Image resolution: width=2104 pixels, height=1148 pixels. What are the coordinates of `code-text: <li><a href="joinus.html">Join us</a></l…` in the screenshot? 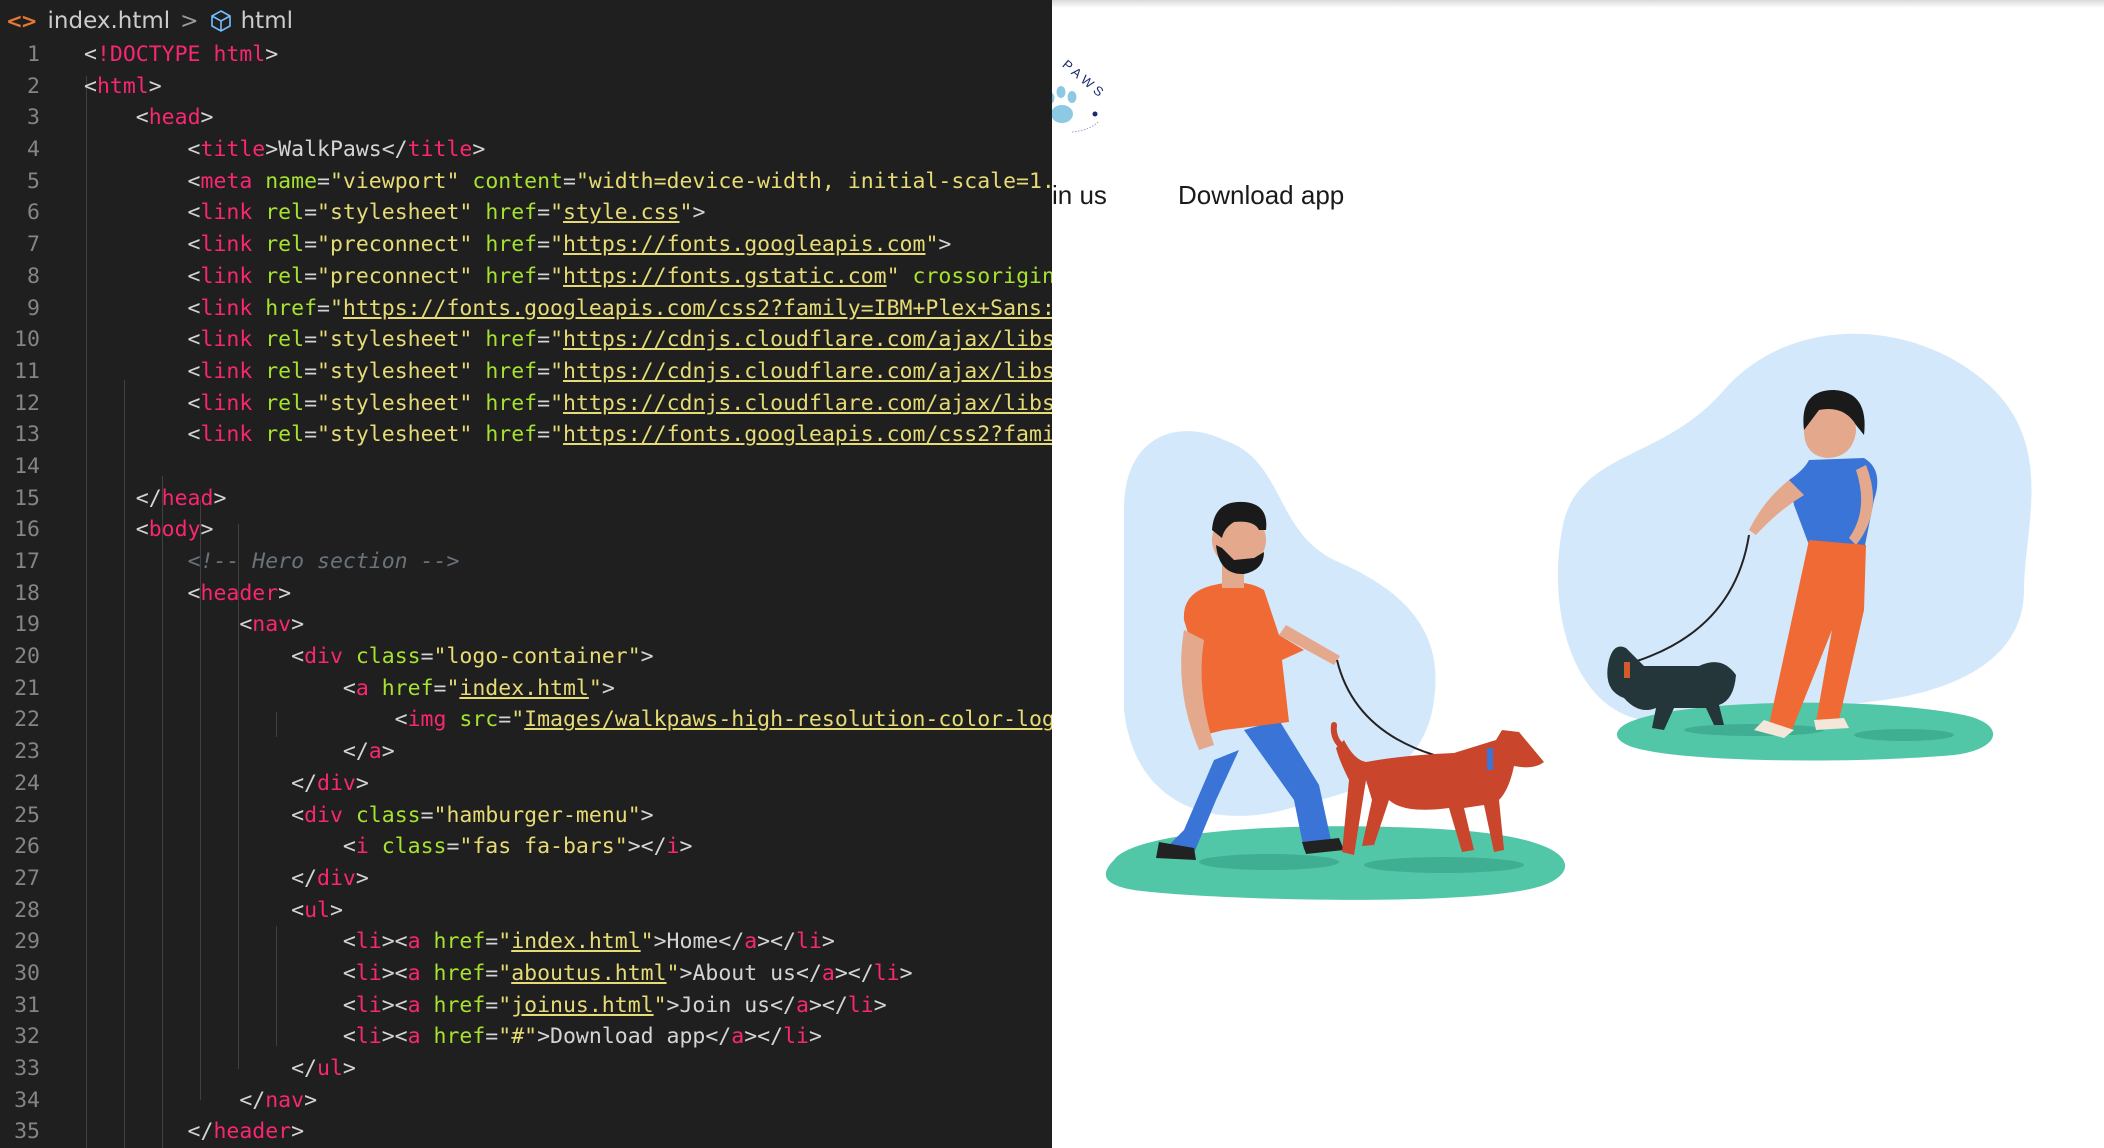 It's located at (485, 1006).